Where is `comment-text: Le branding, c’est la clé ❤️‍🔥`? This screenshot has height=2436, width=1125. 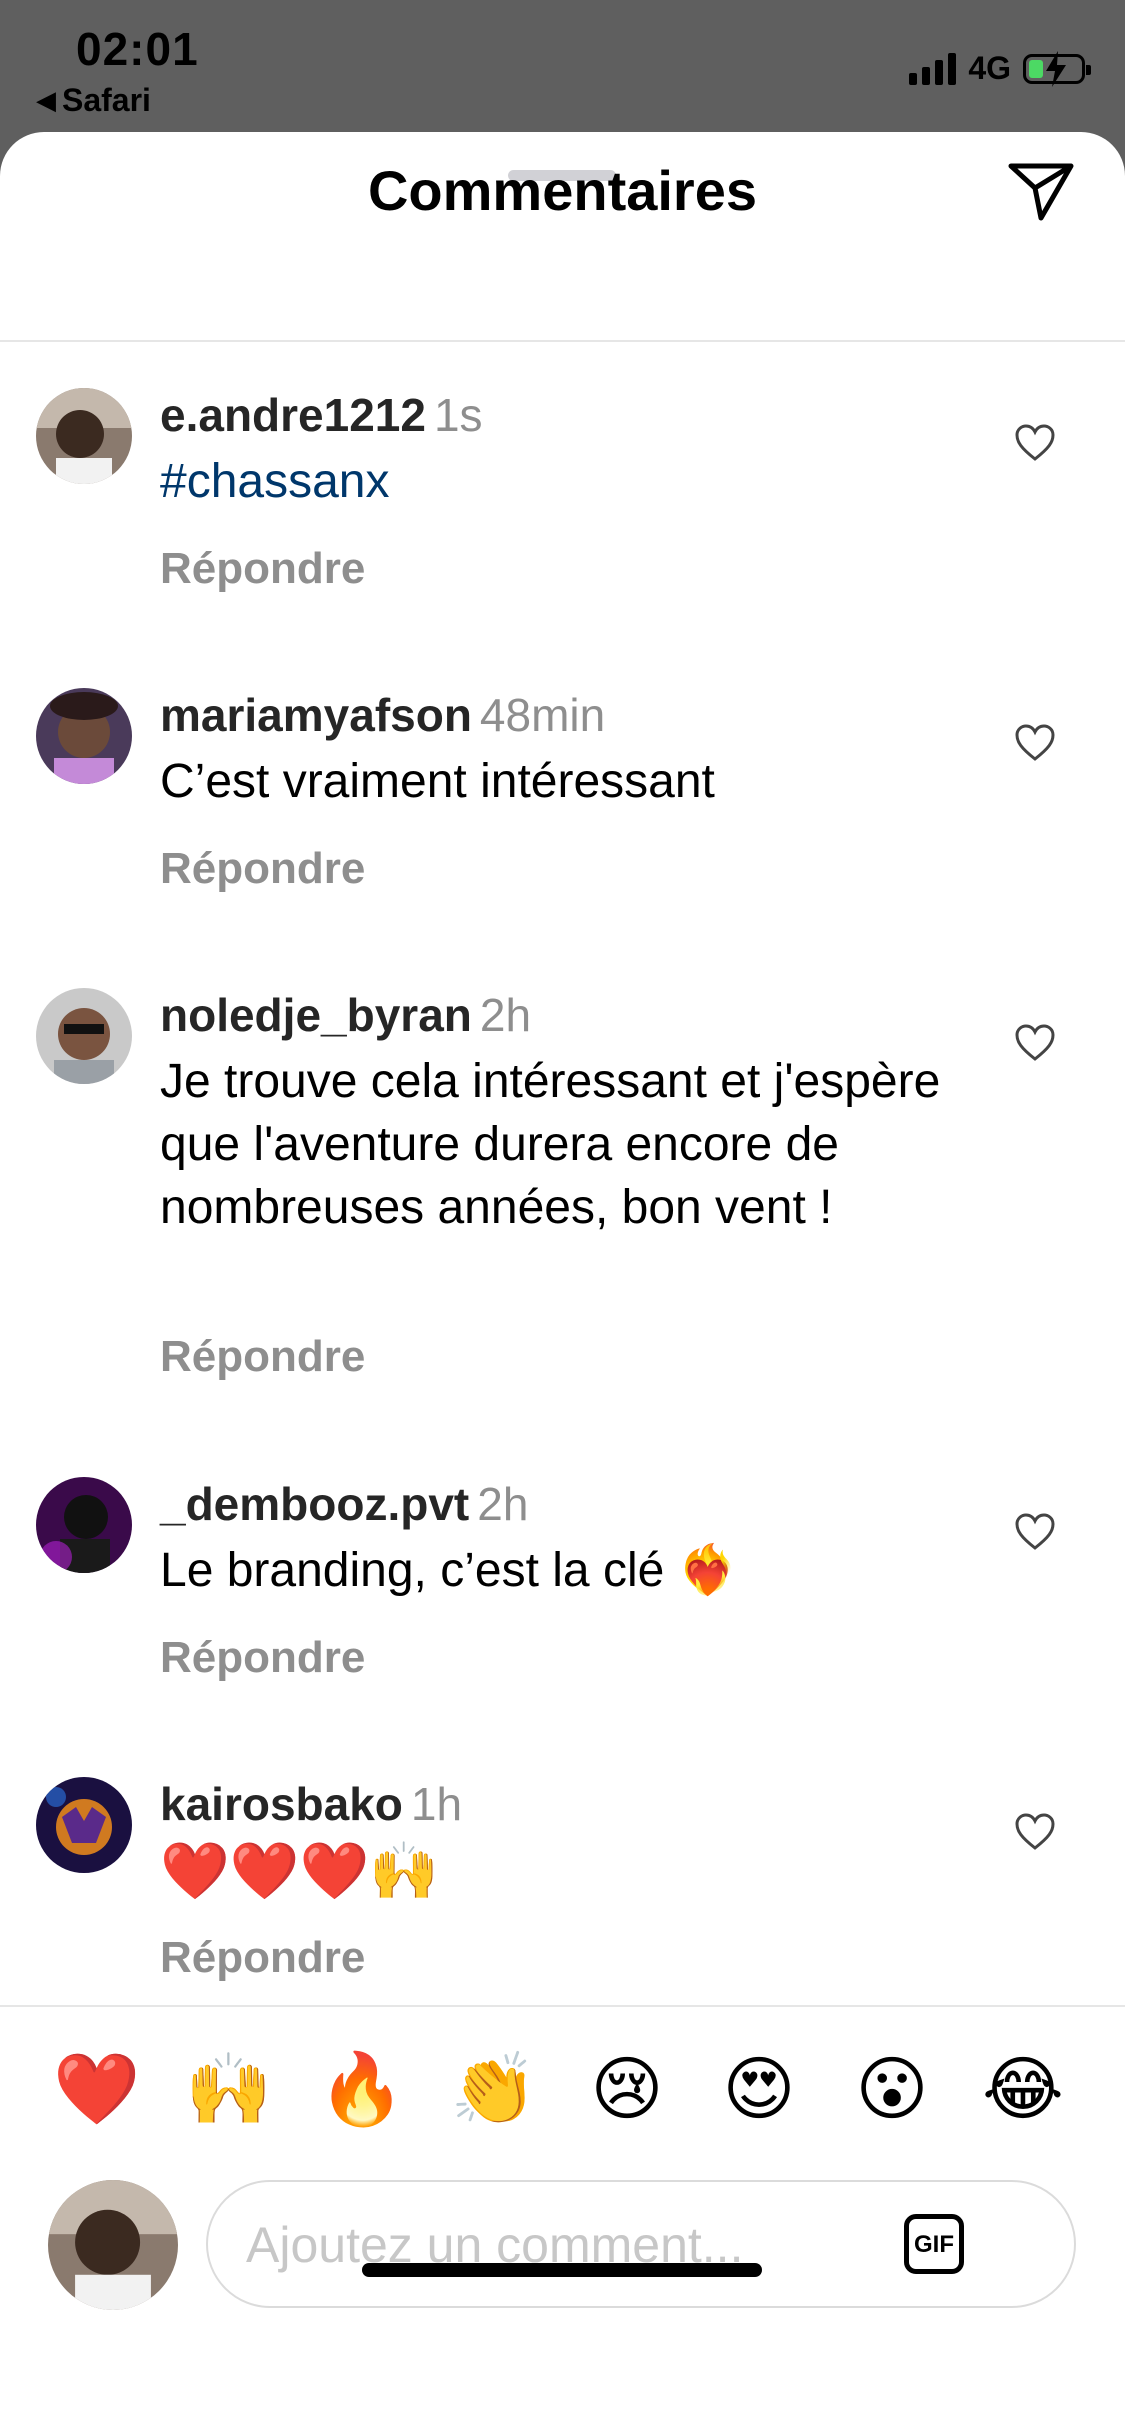 comment-text: Le branding, c’est la clé ❤️‍🔥 is located at coordinates (449, 1570).